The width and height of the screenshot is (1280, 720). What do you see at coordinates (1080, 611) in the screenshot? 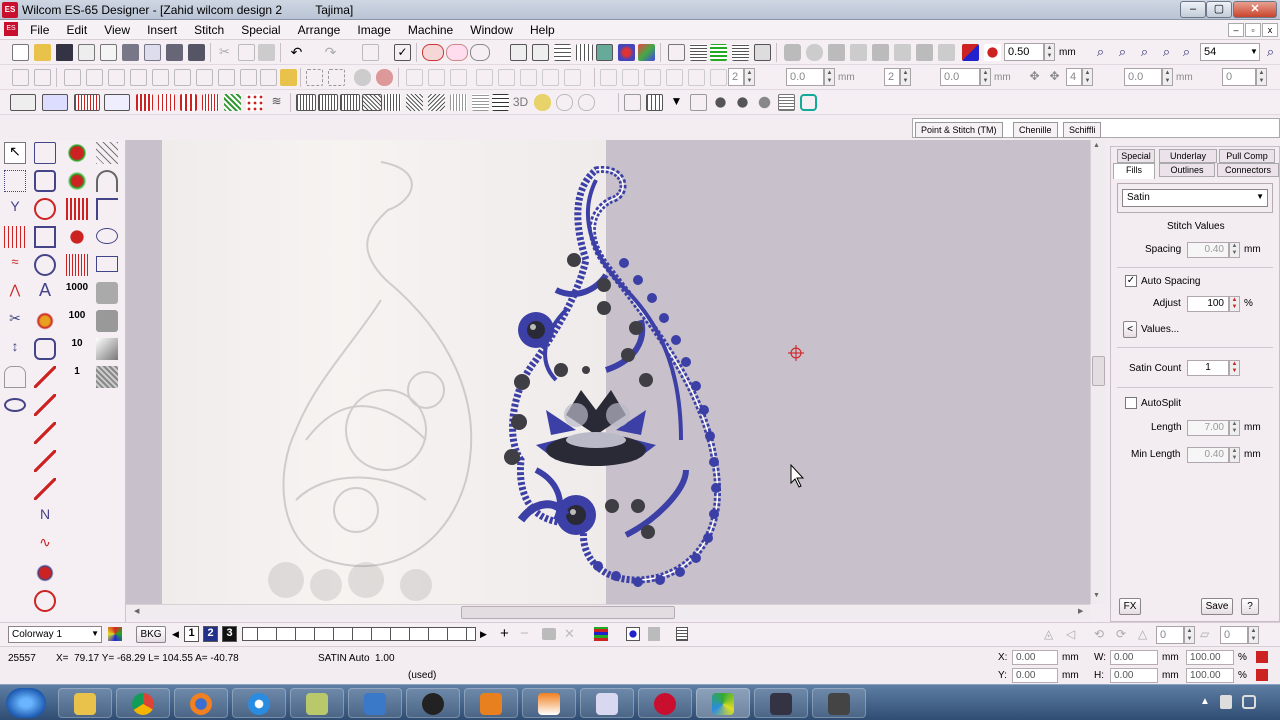
I see `scroll-right-icon: ▶` at bounding box center [1080, 611].